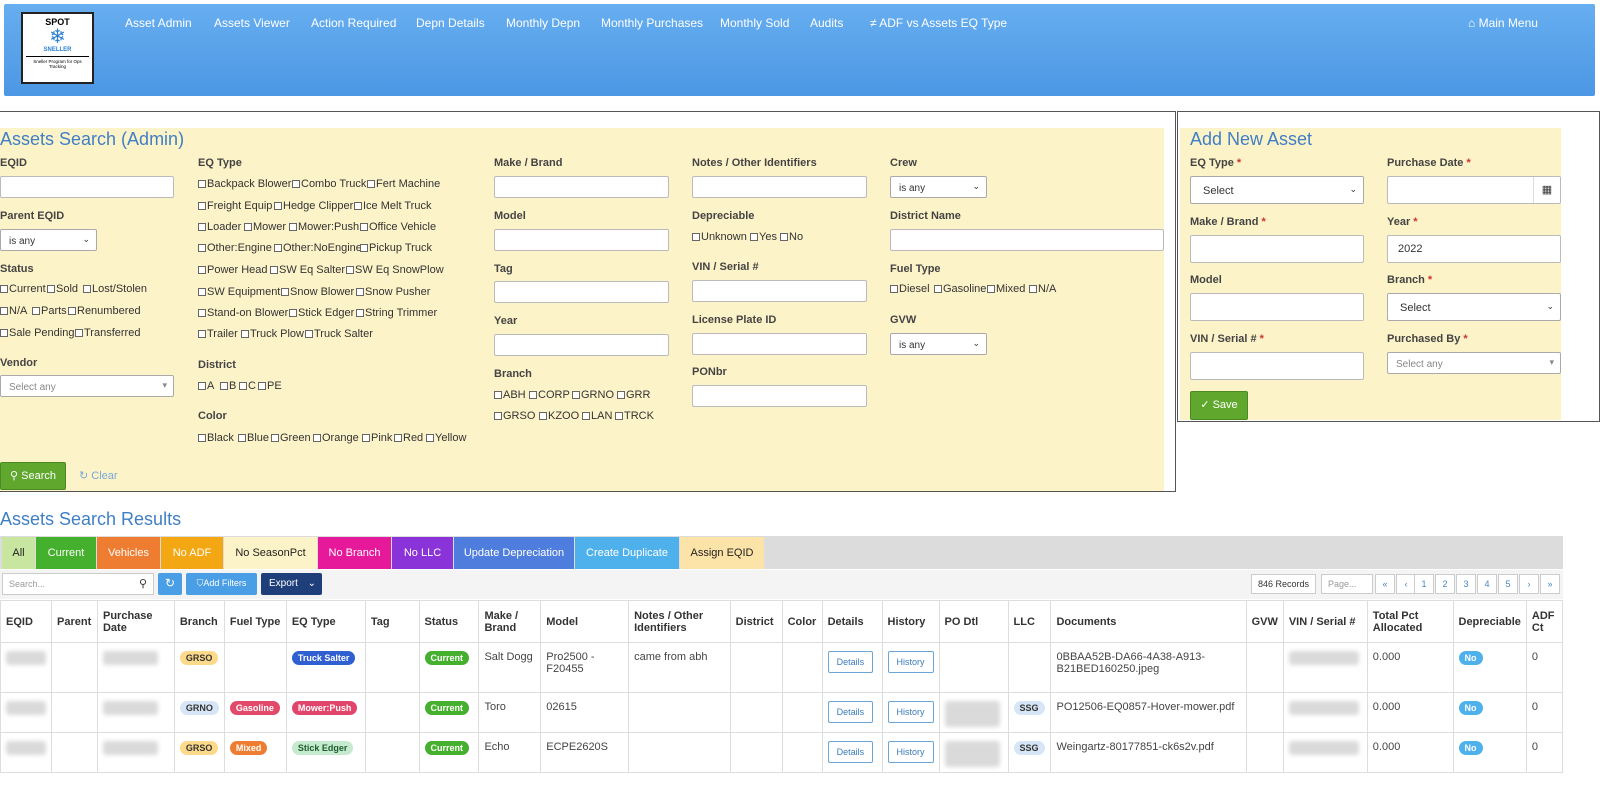 The width and height of the screenshot is (1600, 787). Describe the element at coordinates (581, 292) in the screenshot. I see `tag-input` at that location.